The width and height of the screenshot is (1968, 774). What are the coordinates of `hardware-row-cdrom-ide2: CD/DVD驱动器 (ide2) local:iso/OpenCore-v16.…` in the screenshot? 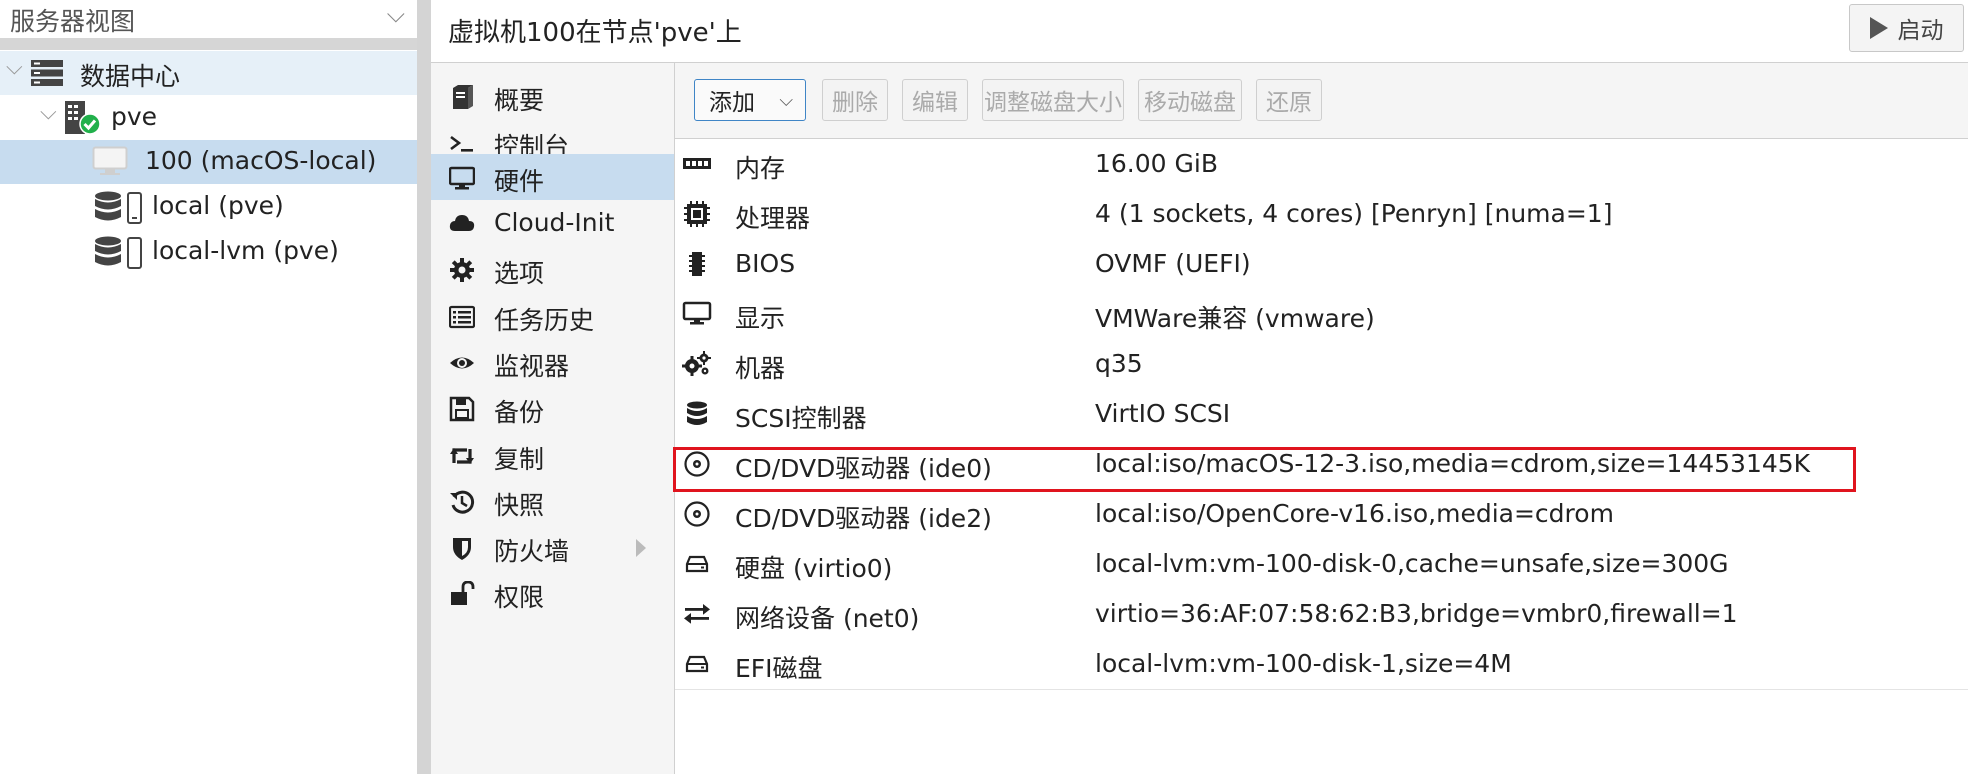 It's located at (1321, 514).